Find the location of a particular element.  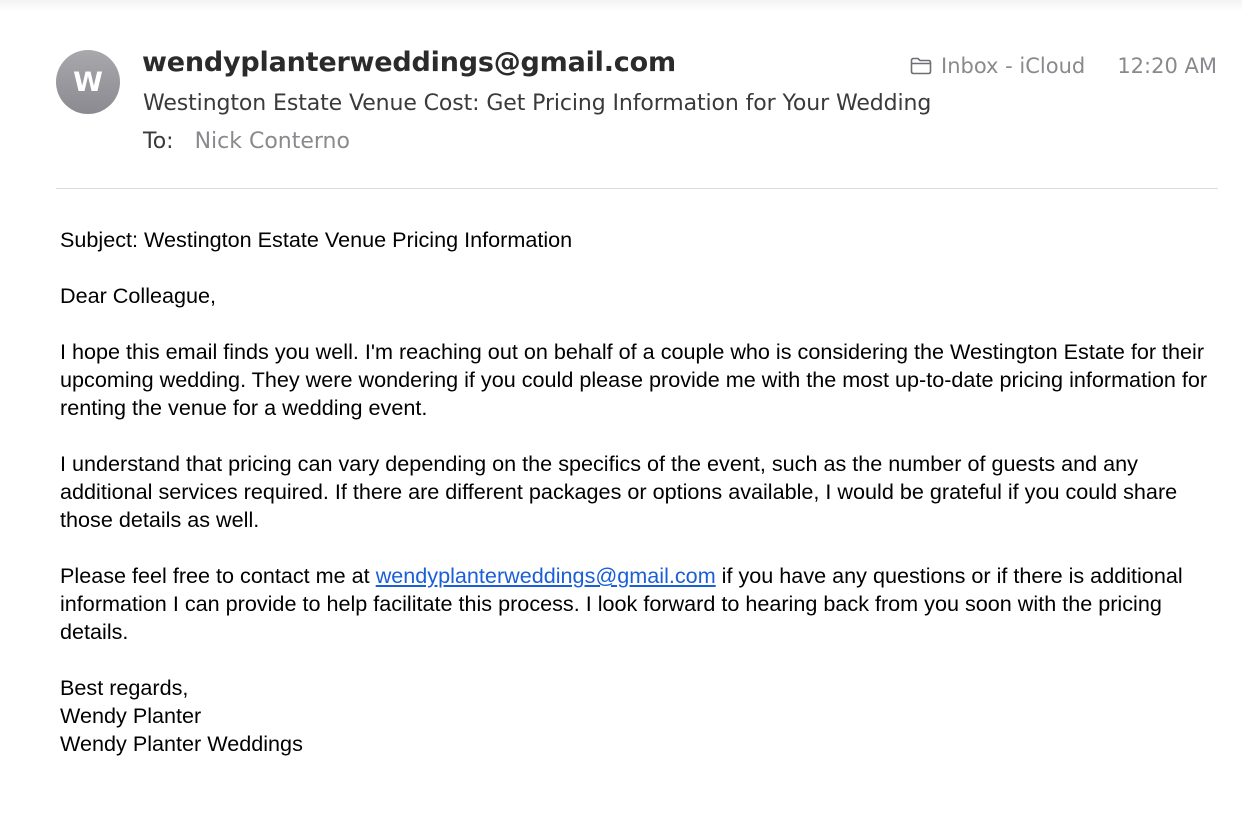

header-divider is located at coordinates (637, 188).